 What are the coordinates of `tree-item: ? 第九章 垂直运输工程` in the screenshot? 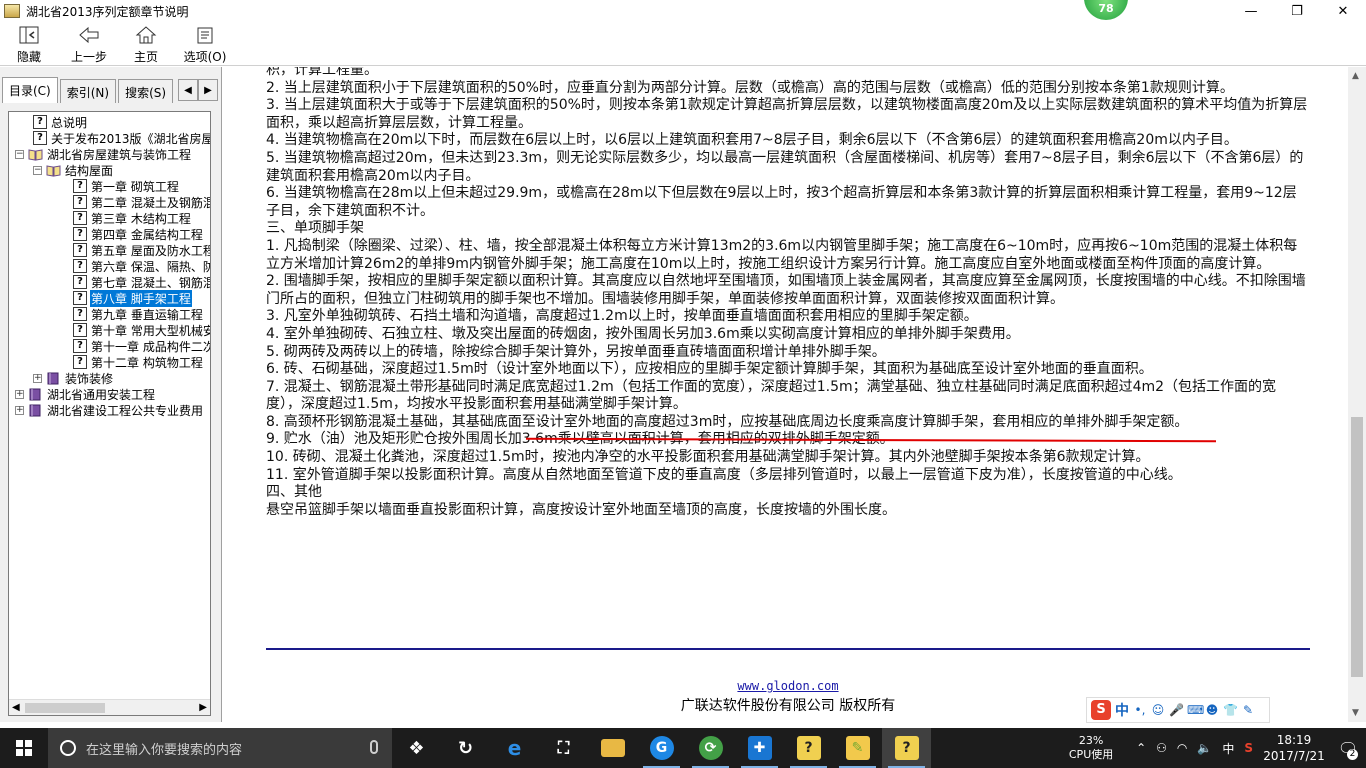 It's located at (138, 314).